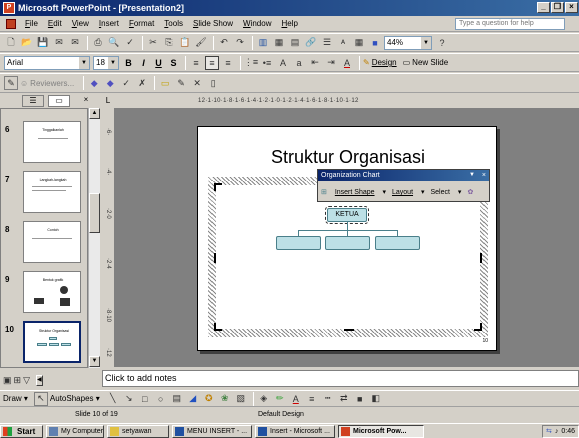 This screenshot has width=579, height=438. What do you see at coordinates (113, 399) in the screenshot?
I see `line-icon: ╲` at bounding box center [113, 399].